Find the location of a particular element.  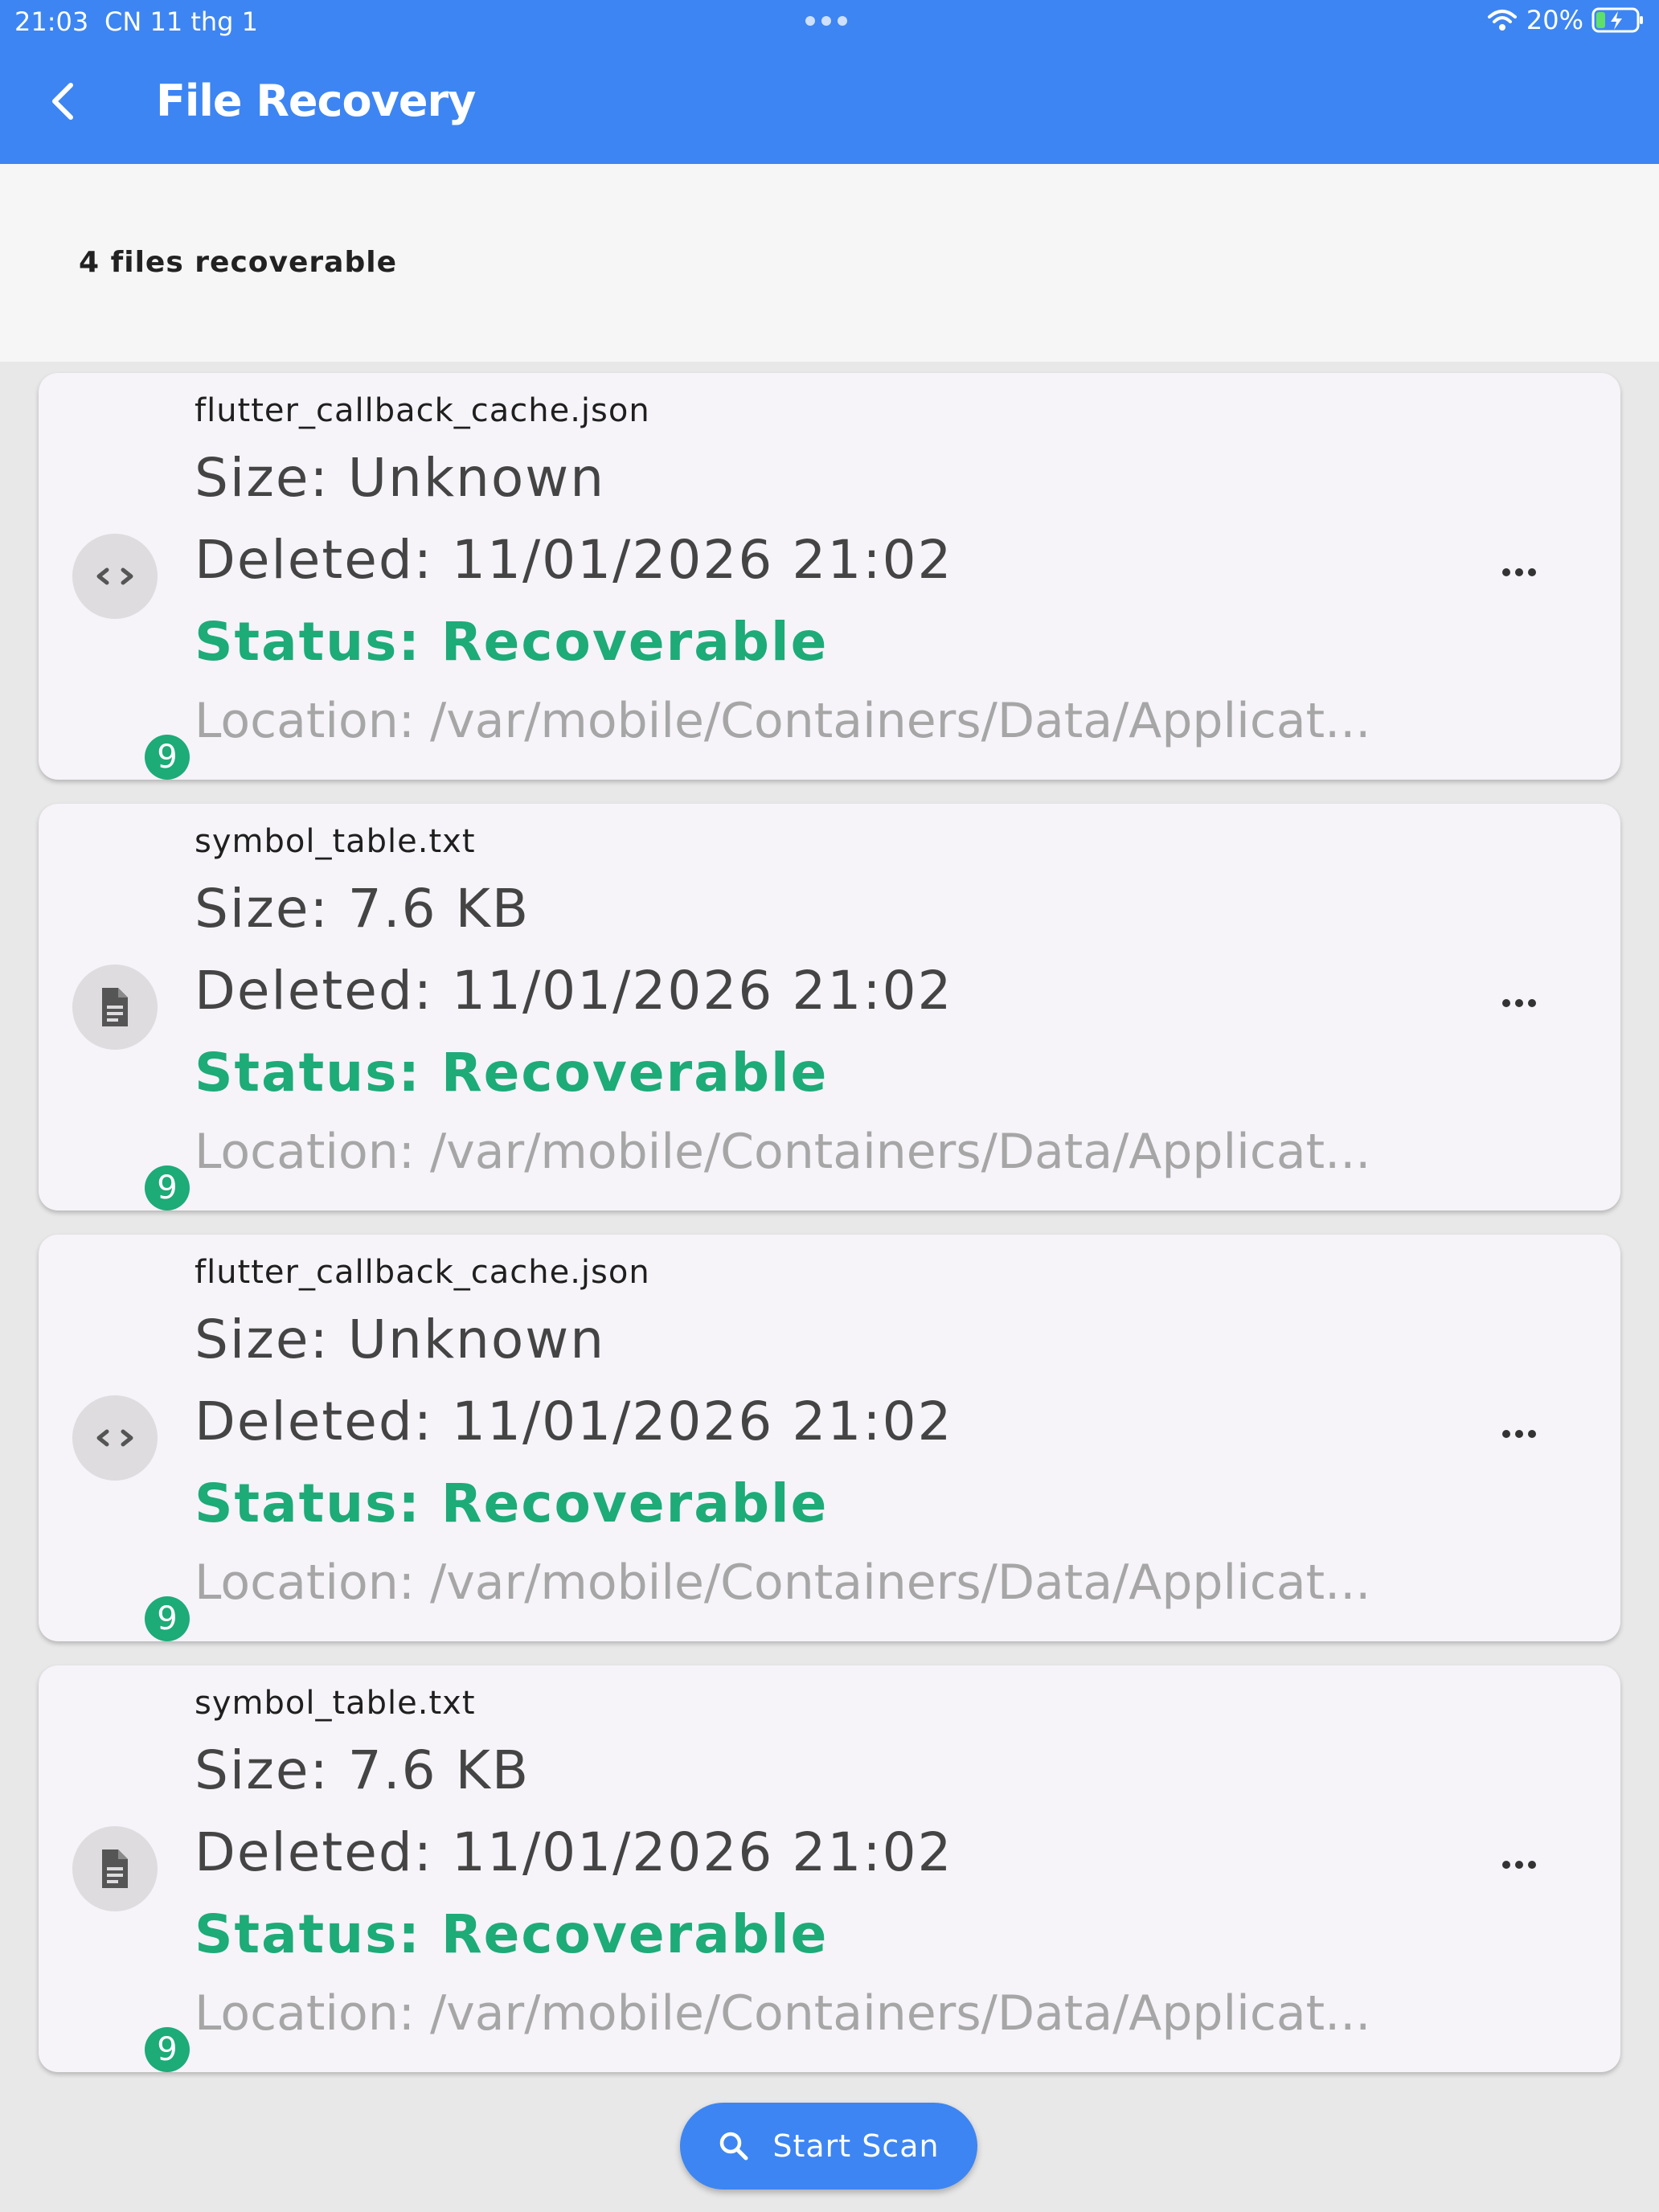

status-time: 21:03 is located at coordinates (51, 21).